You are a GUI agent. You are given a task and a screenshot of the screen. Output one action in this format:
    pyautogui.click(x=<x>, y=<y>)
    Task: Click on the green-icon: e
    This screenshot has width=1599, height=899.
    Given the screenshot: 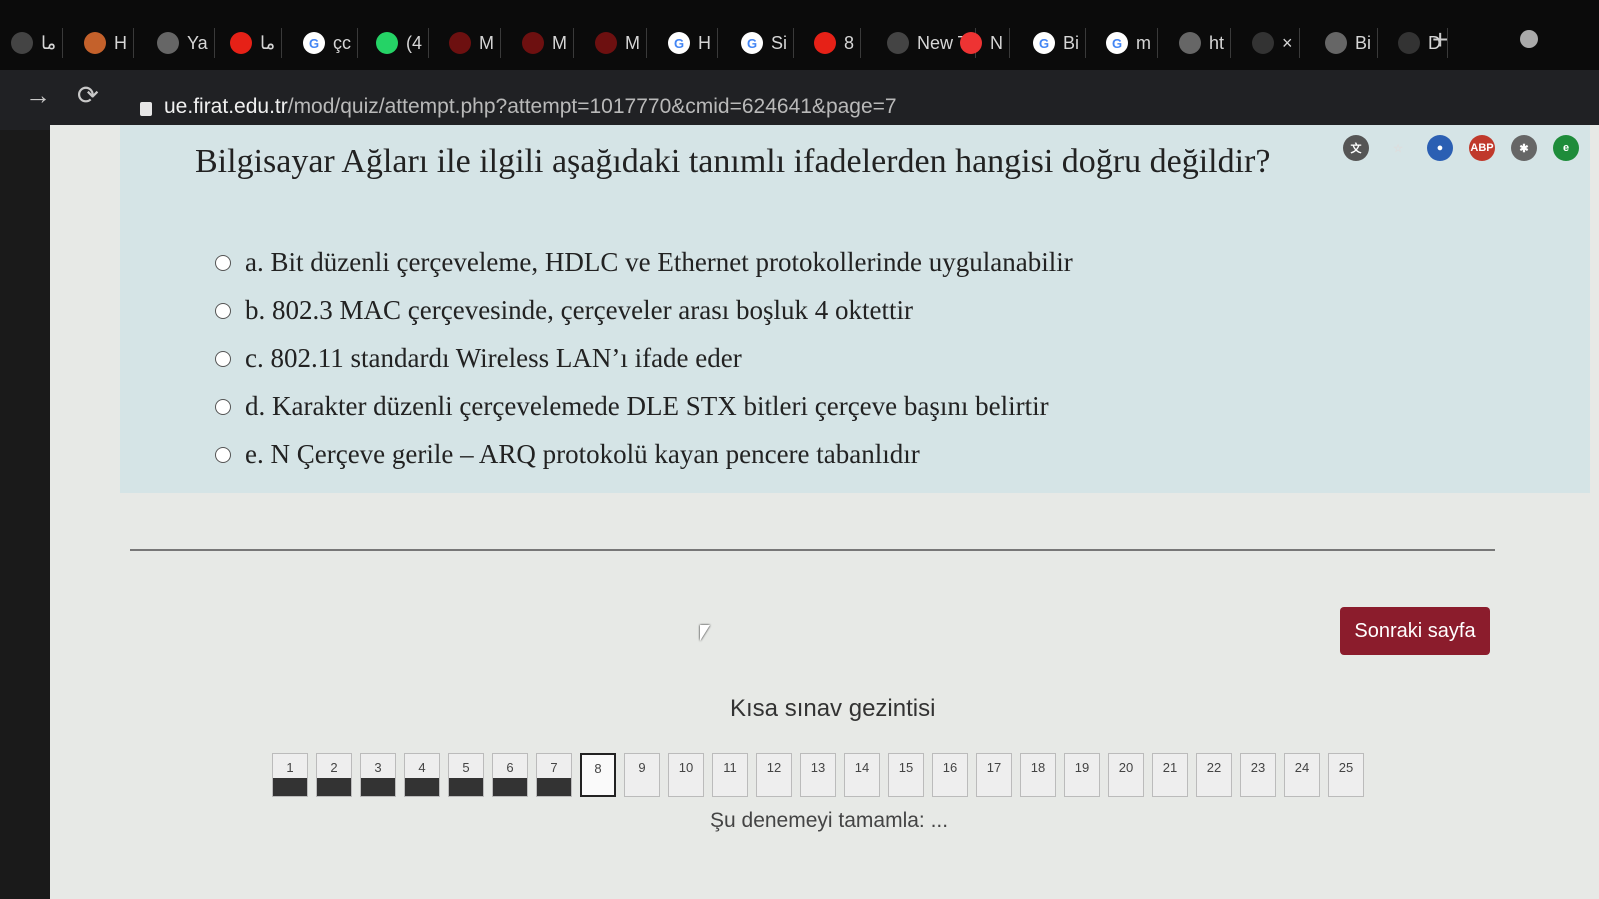 What is the action you would take?
    pyautogui.click(x=1566, y=148)
    